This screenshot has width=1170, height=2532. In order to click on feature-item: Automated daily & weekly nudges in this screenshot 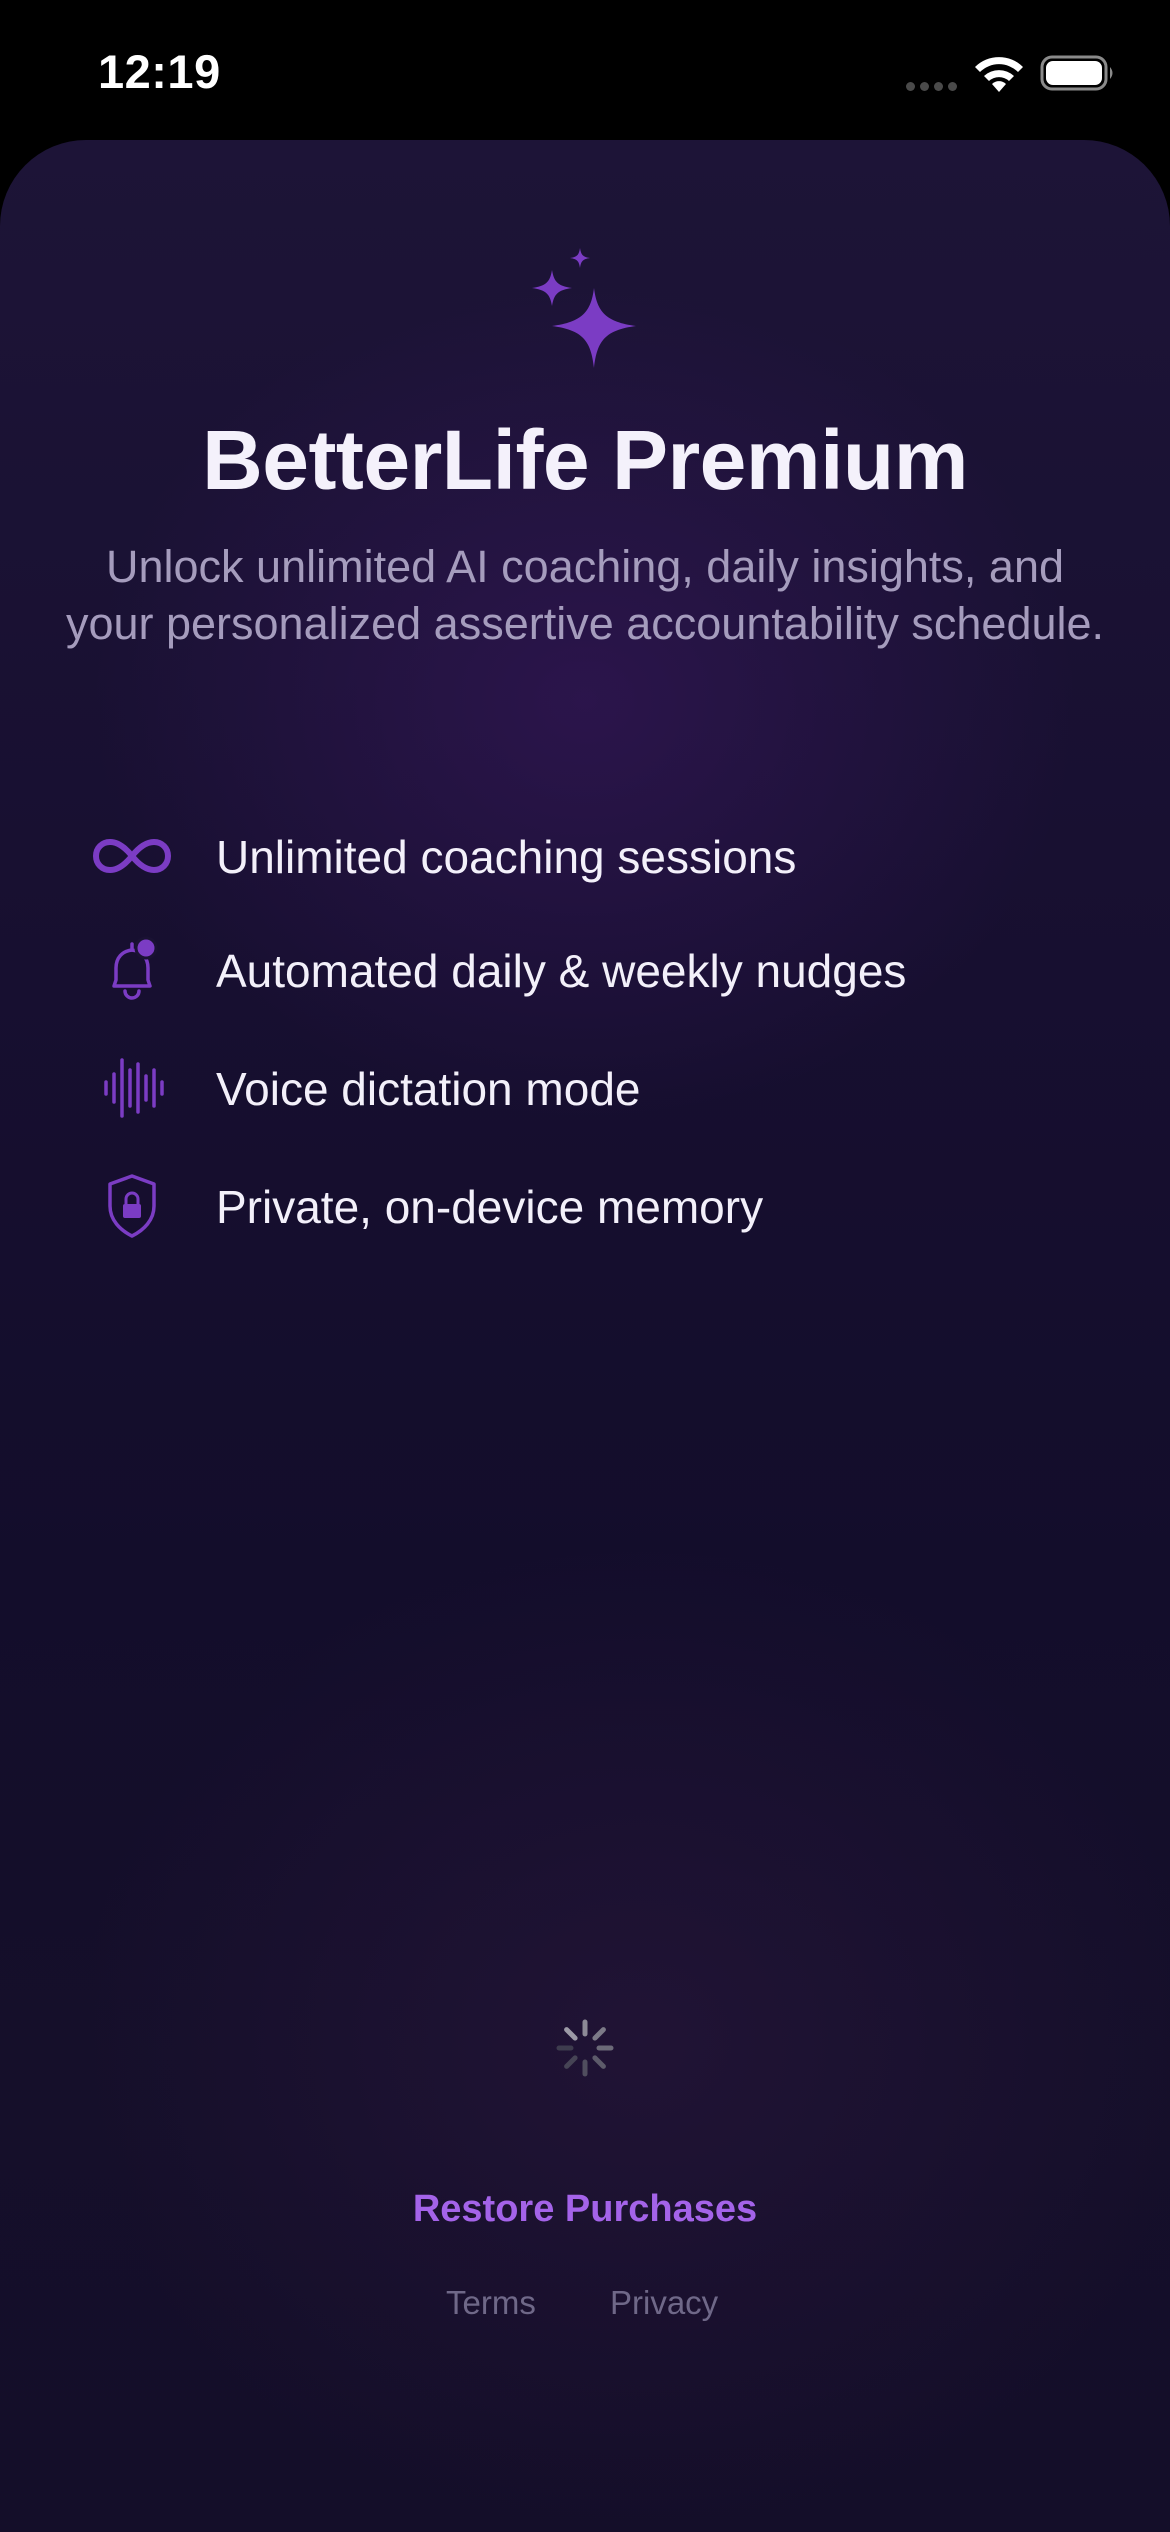, I will do `click(585, 970)`.